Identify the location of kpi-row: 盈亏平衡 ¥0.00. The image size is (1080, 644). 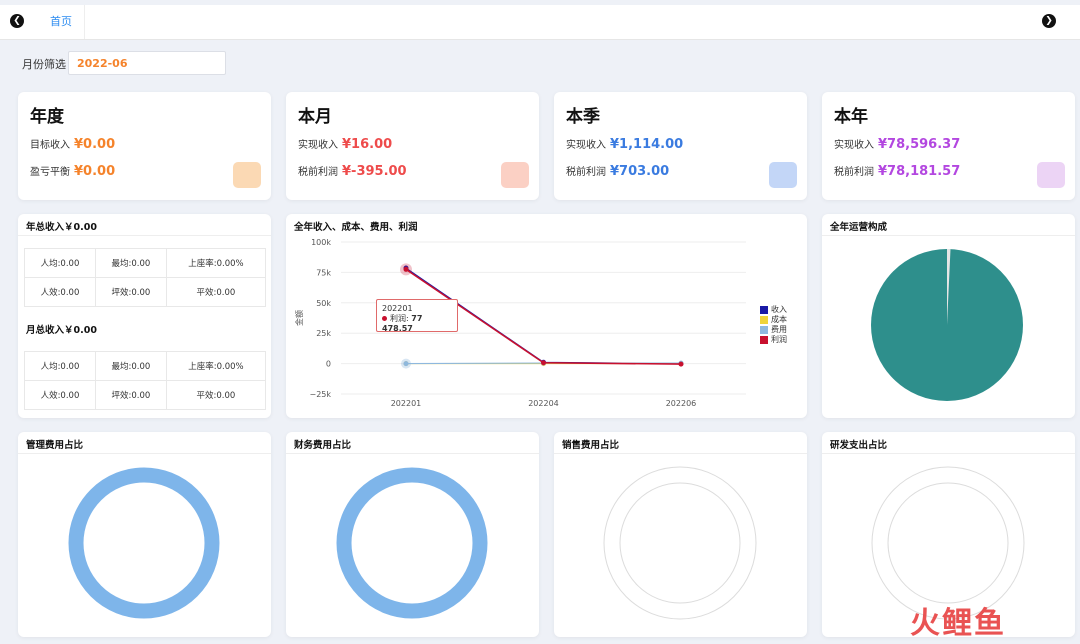
(73, 171).